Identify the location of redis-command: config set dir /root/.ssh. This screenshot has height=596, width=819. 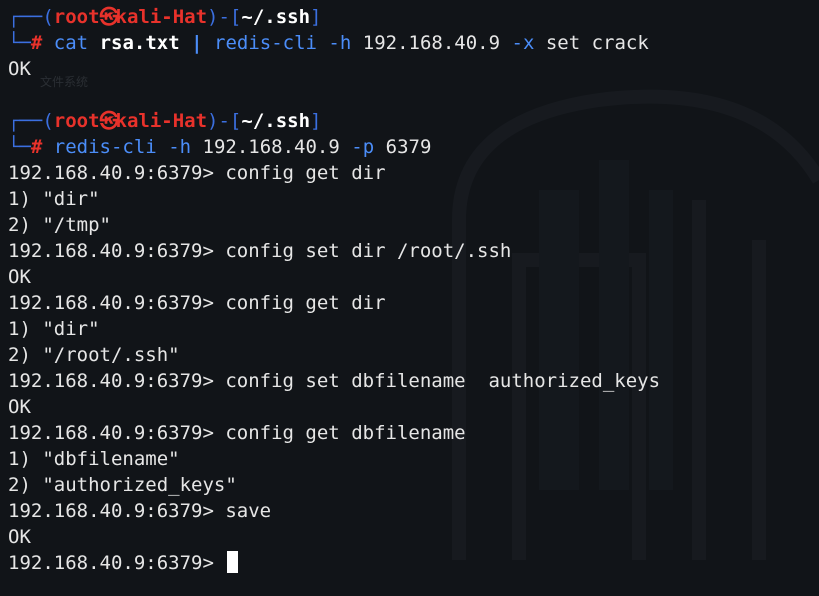
(368, 251).